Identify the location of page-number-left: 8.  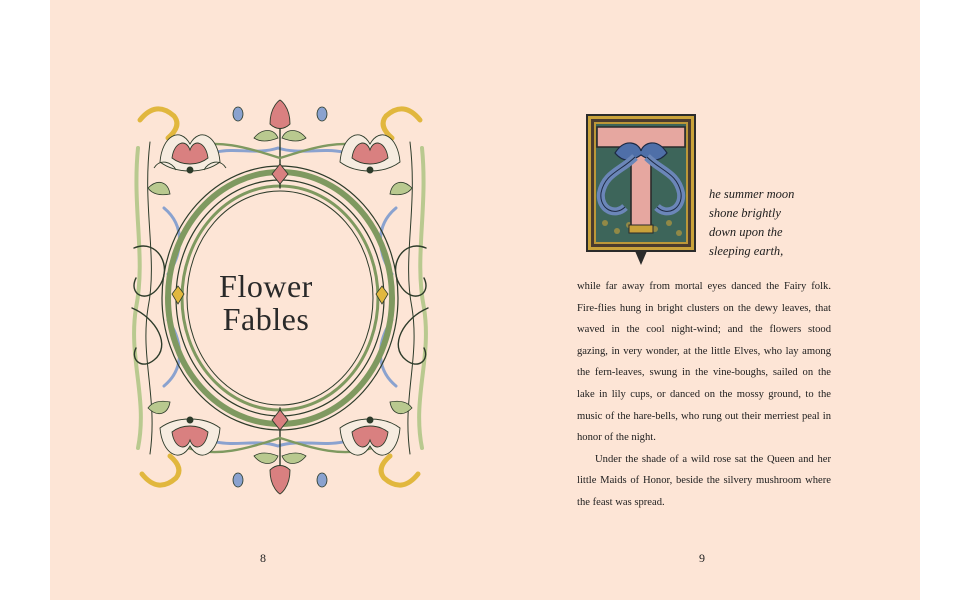
(263, 558).